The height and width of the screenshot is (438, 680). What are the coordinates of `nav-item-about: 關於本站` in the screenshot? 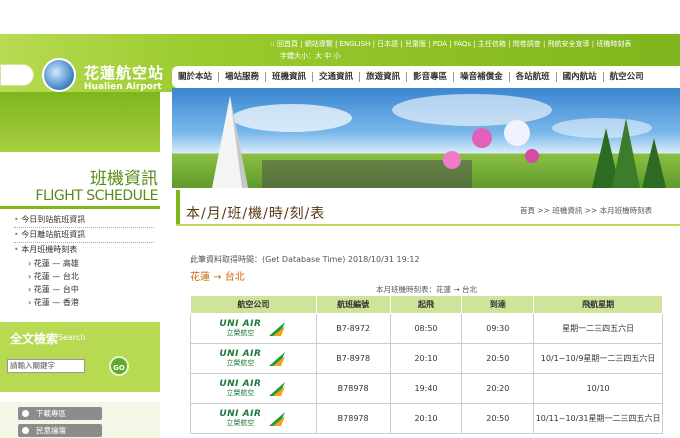 It's located at (196, 77).